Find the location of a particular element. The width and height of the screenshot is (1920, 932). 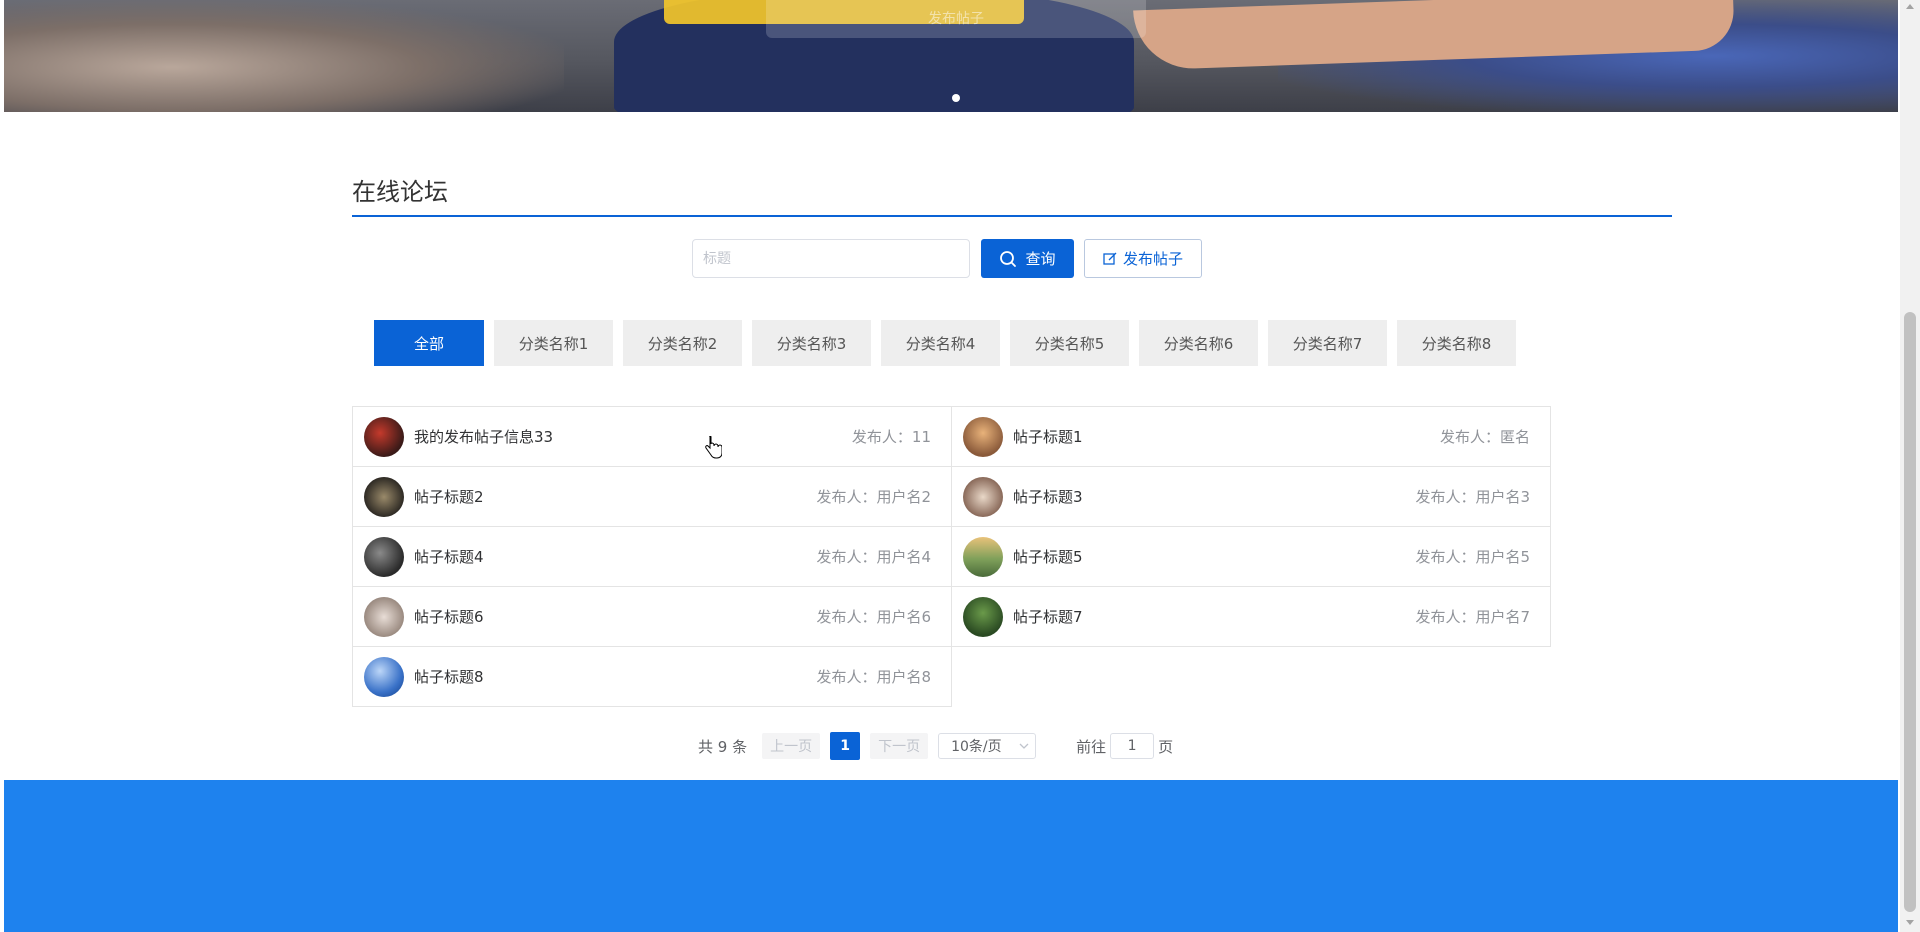

post-title: 帖子标题4 is located at coordinates (449, 557).